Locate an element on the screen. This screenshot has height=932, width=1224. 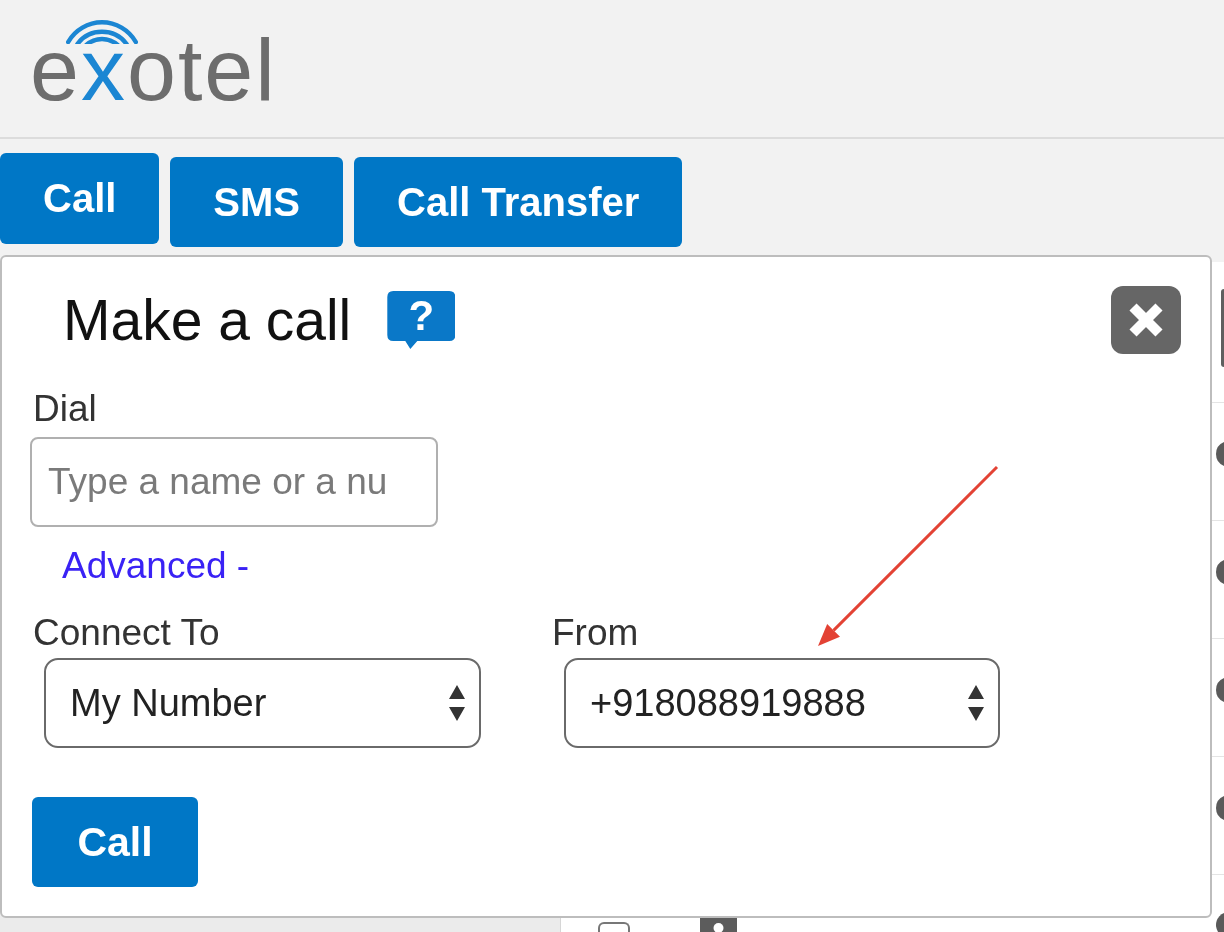
call-button: Call is located at coordinates (115, 842).